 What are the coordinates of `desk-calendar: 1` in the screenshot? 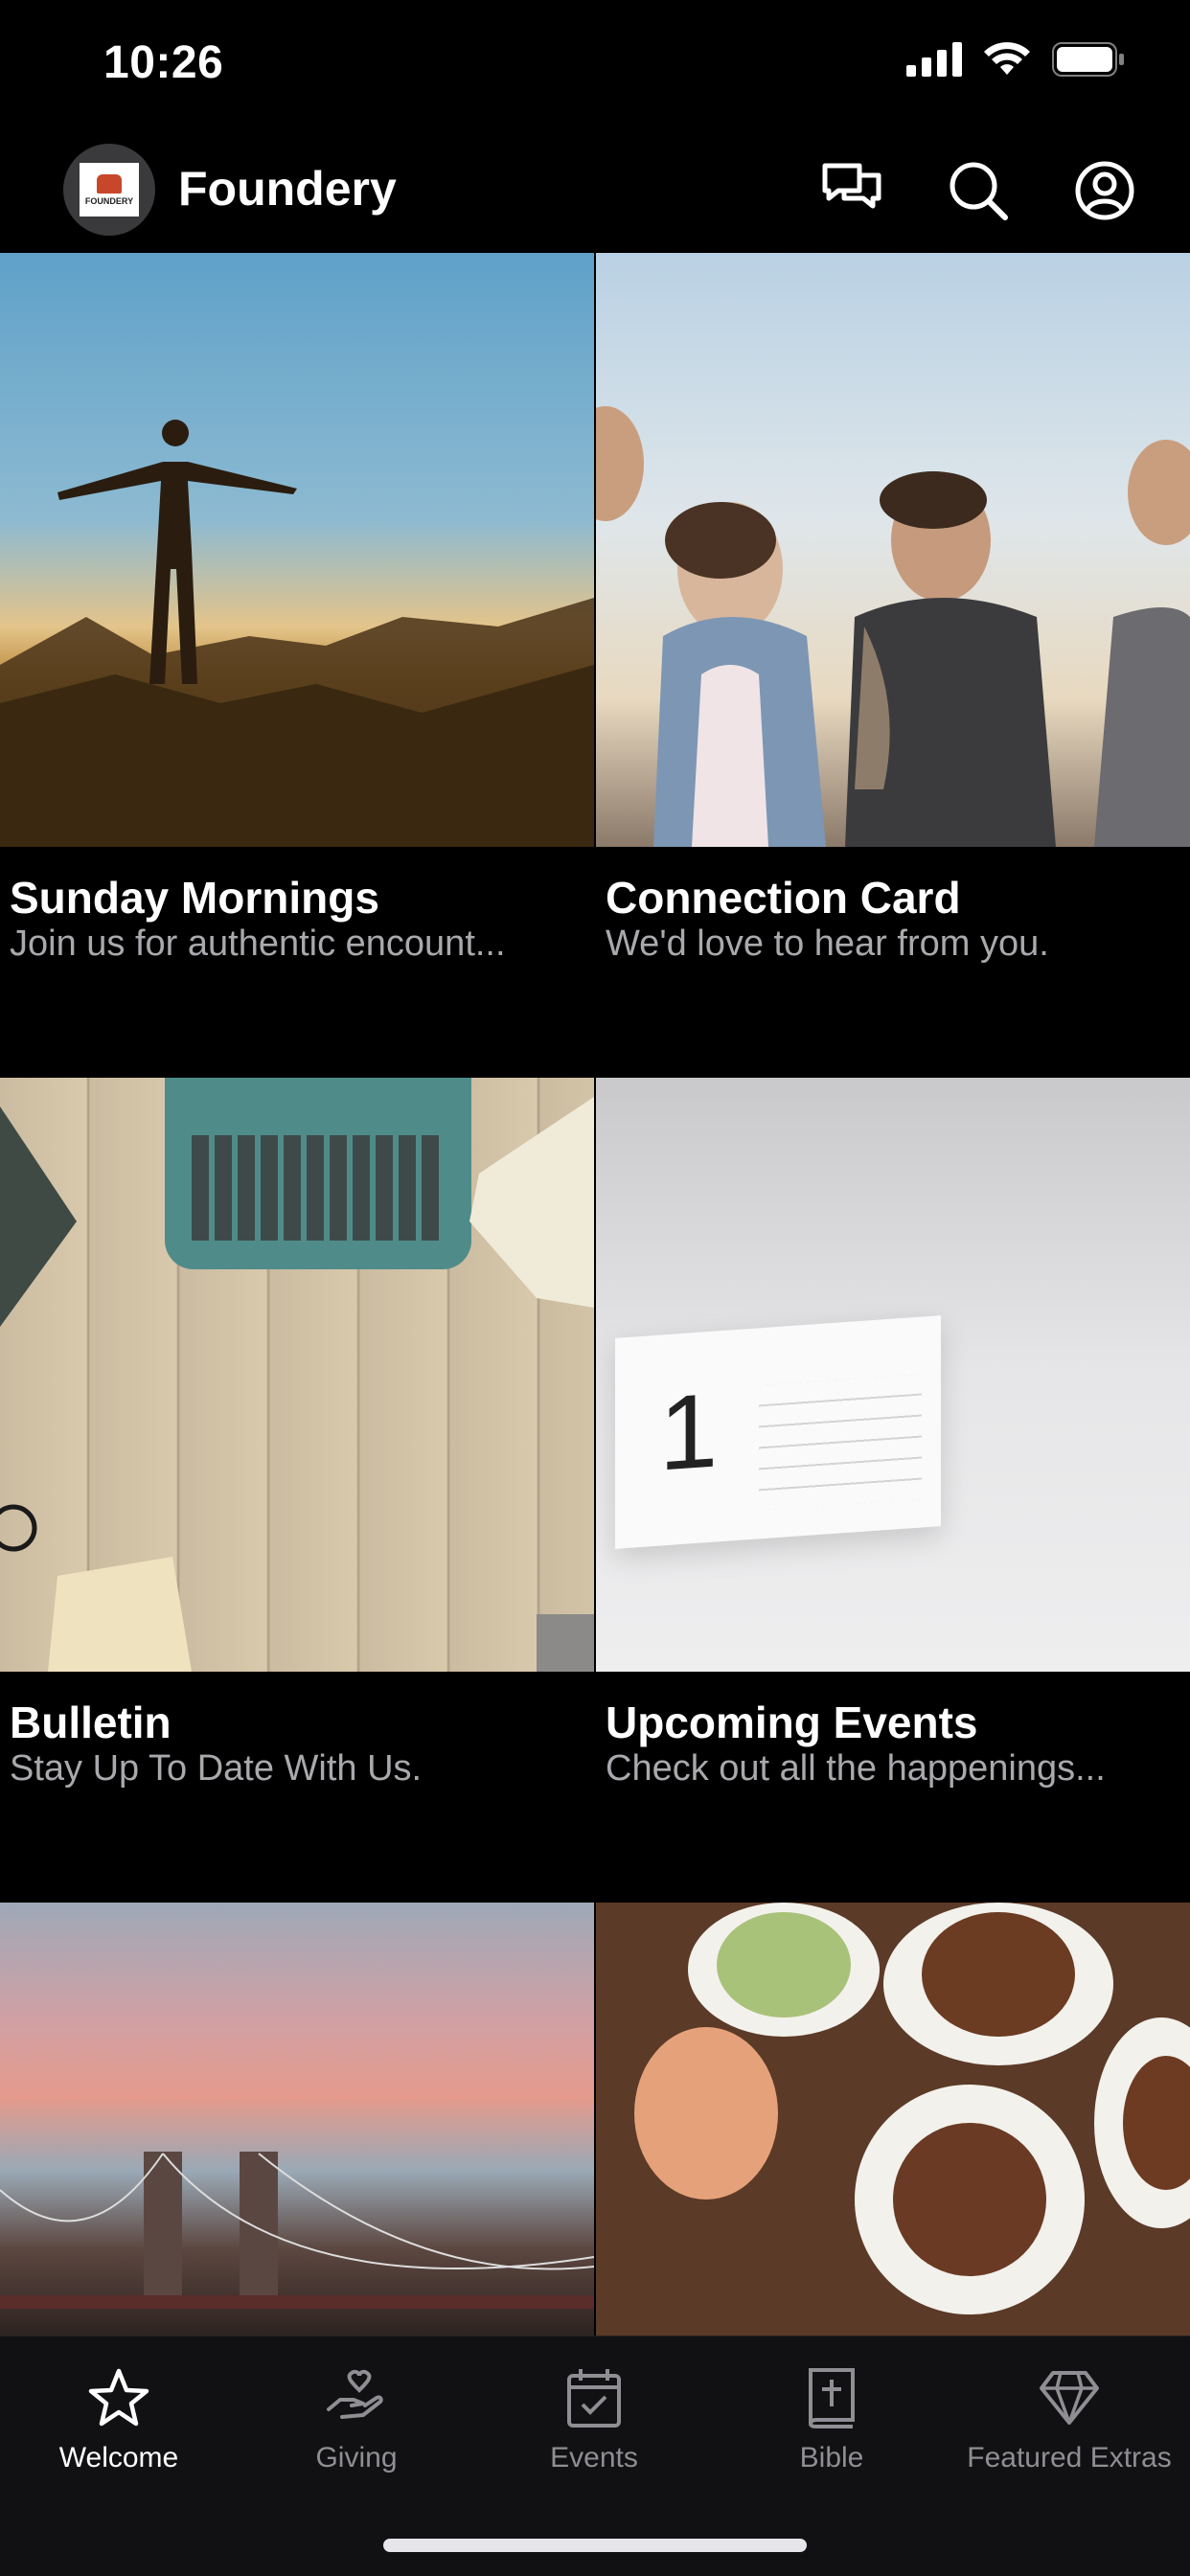 It's located at (778, 1432).